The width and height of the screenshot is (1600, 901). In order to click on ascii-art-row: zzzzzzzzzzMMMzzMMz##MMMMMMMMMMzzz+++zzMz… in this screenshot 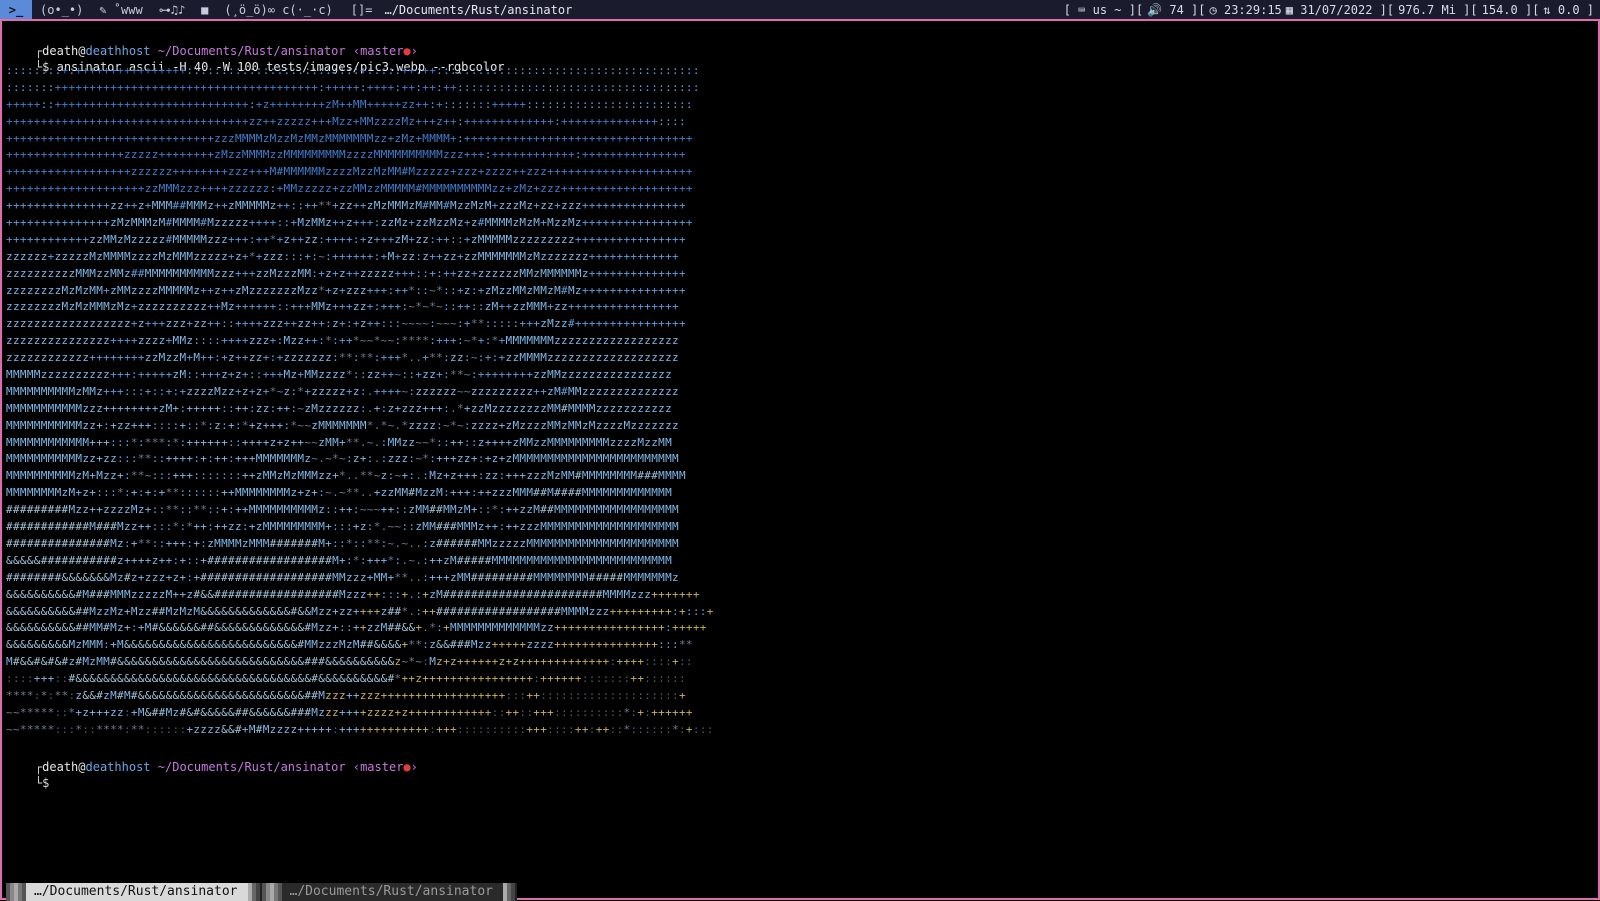, I will do `click(346, 273)`.